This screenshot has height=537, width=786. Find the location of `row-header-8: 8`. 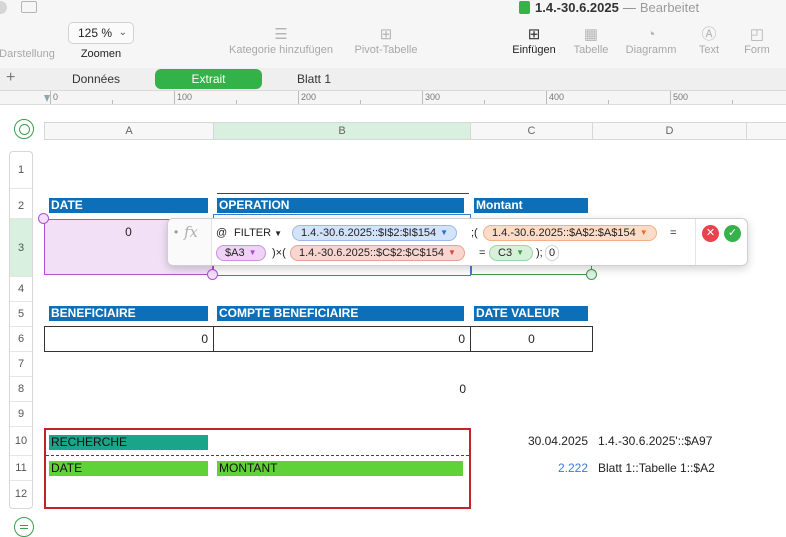

row-header-8: 8 is located at coordinates (21, 389).